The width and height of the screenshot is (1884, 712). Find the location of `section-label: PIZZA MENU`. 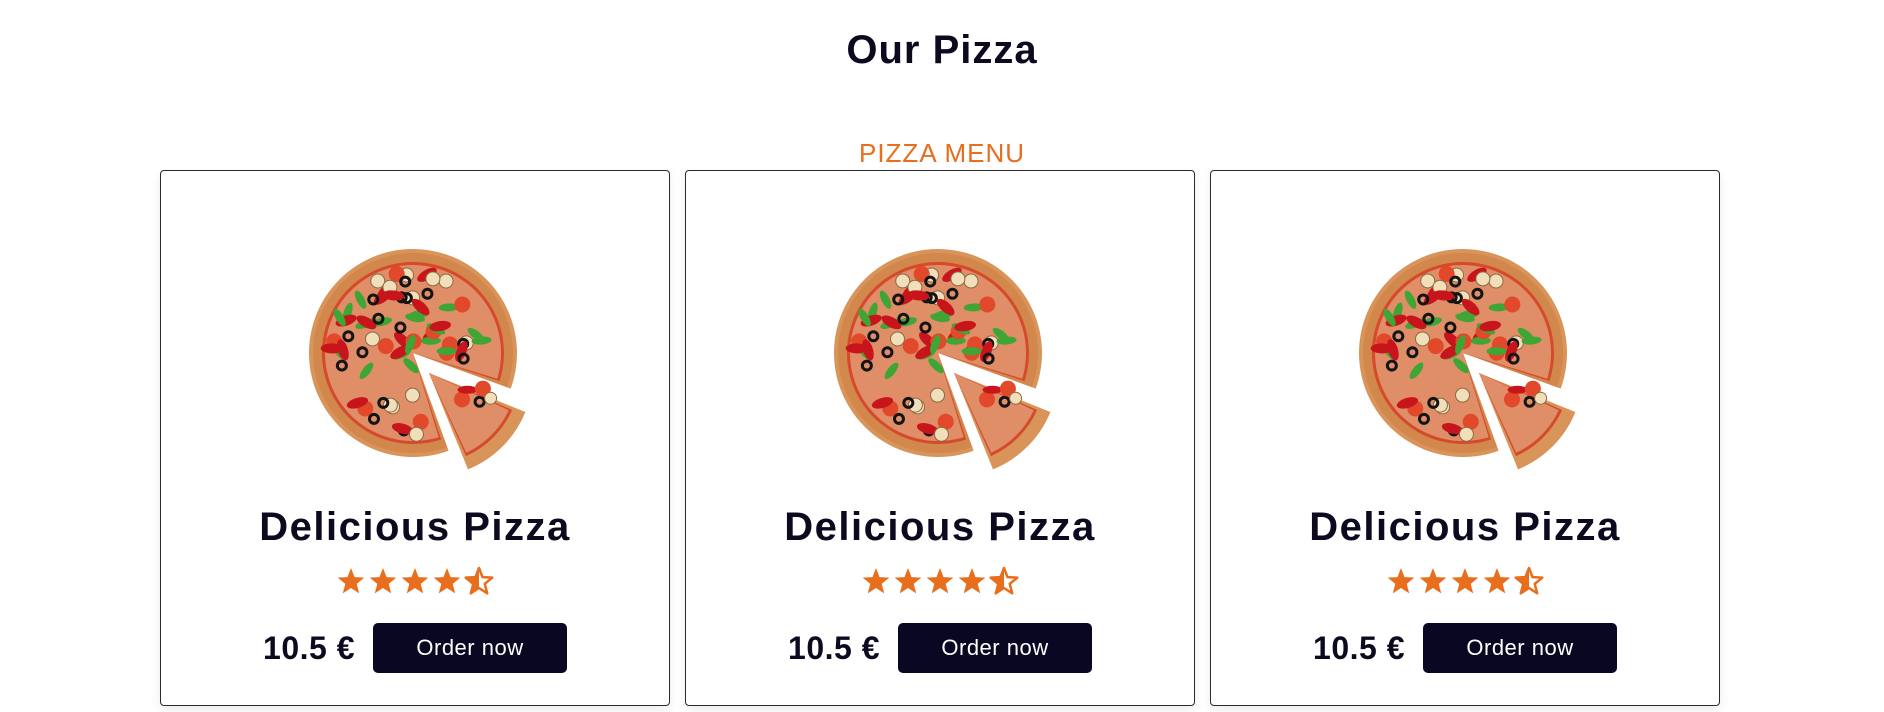

section-label: PIZZA MENU is located at coordinates (941, 153).